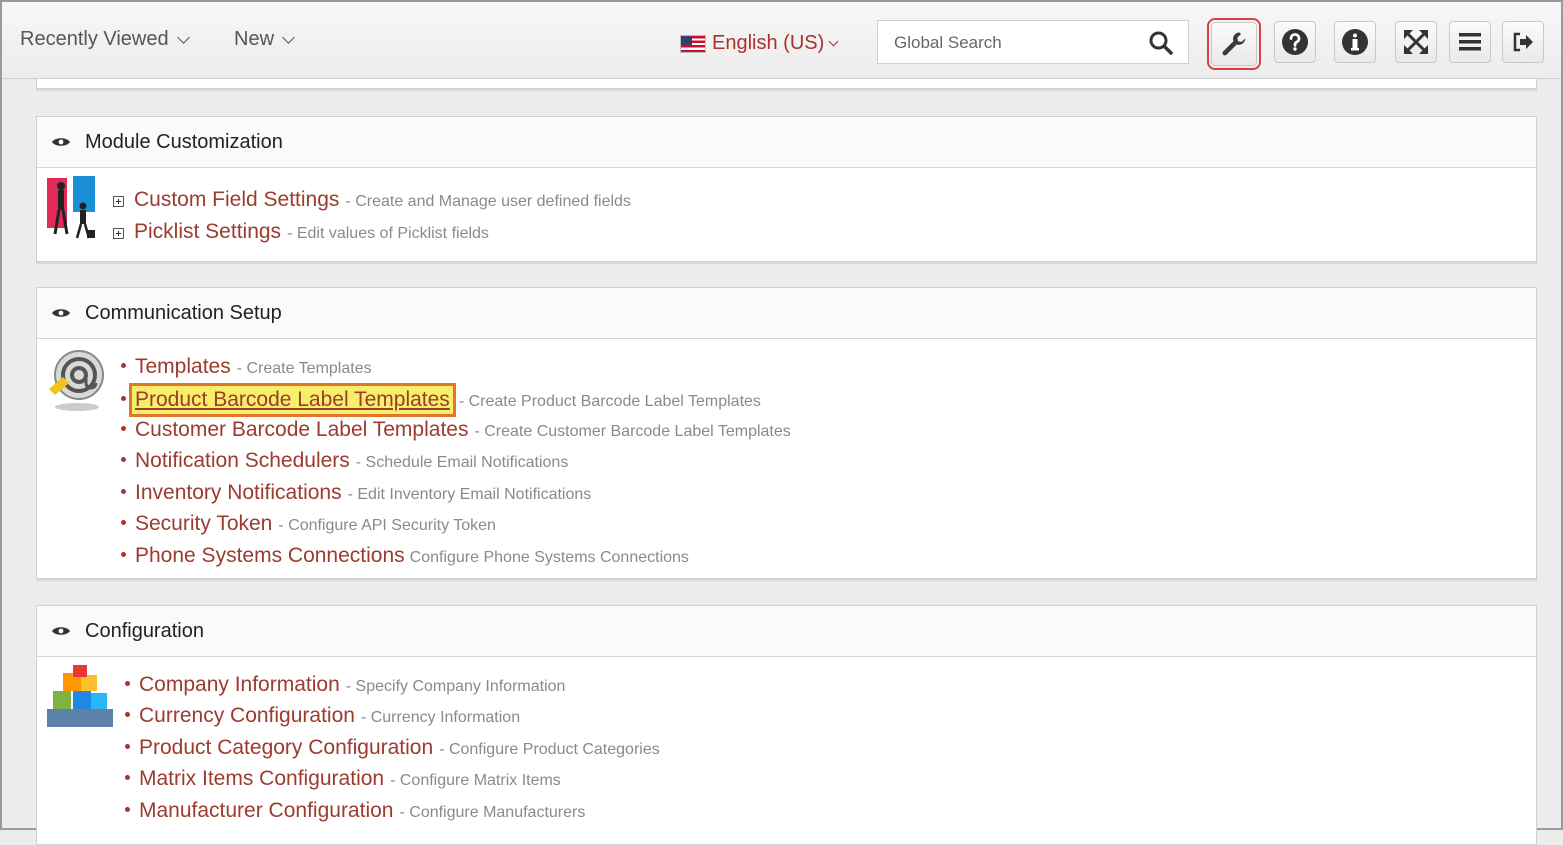 The width and height of the screenshot is (1563, 845). I want to click on logout-button, so click(1523, 42).